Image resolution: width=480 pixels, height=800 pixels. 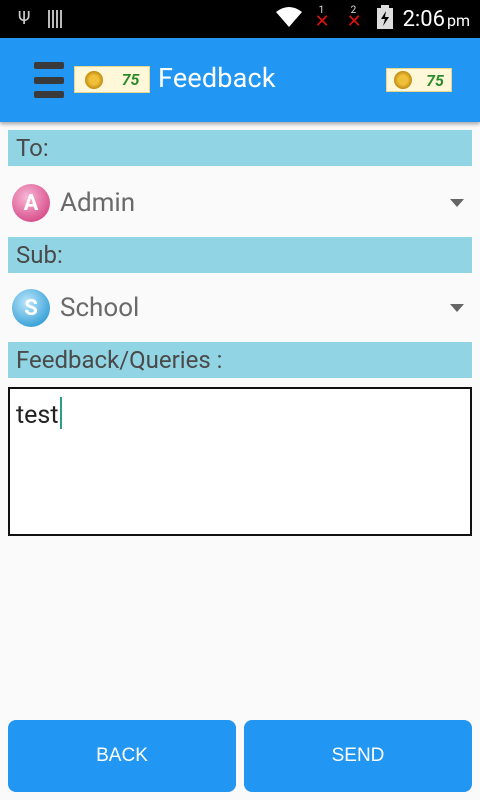 What do you see at coordinates (98, 203) in the screenshot?
I see `to-spinner-value: Admin` at bounding box center [98, 203].